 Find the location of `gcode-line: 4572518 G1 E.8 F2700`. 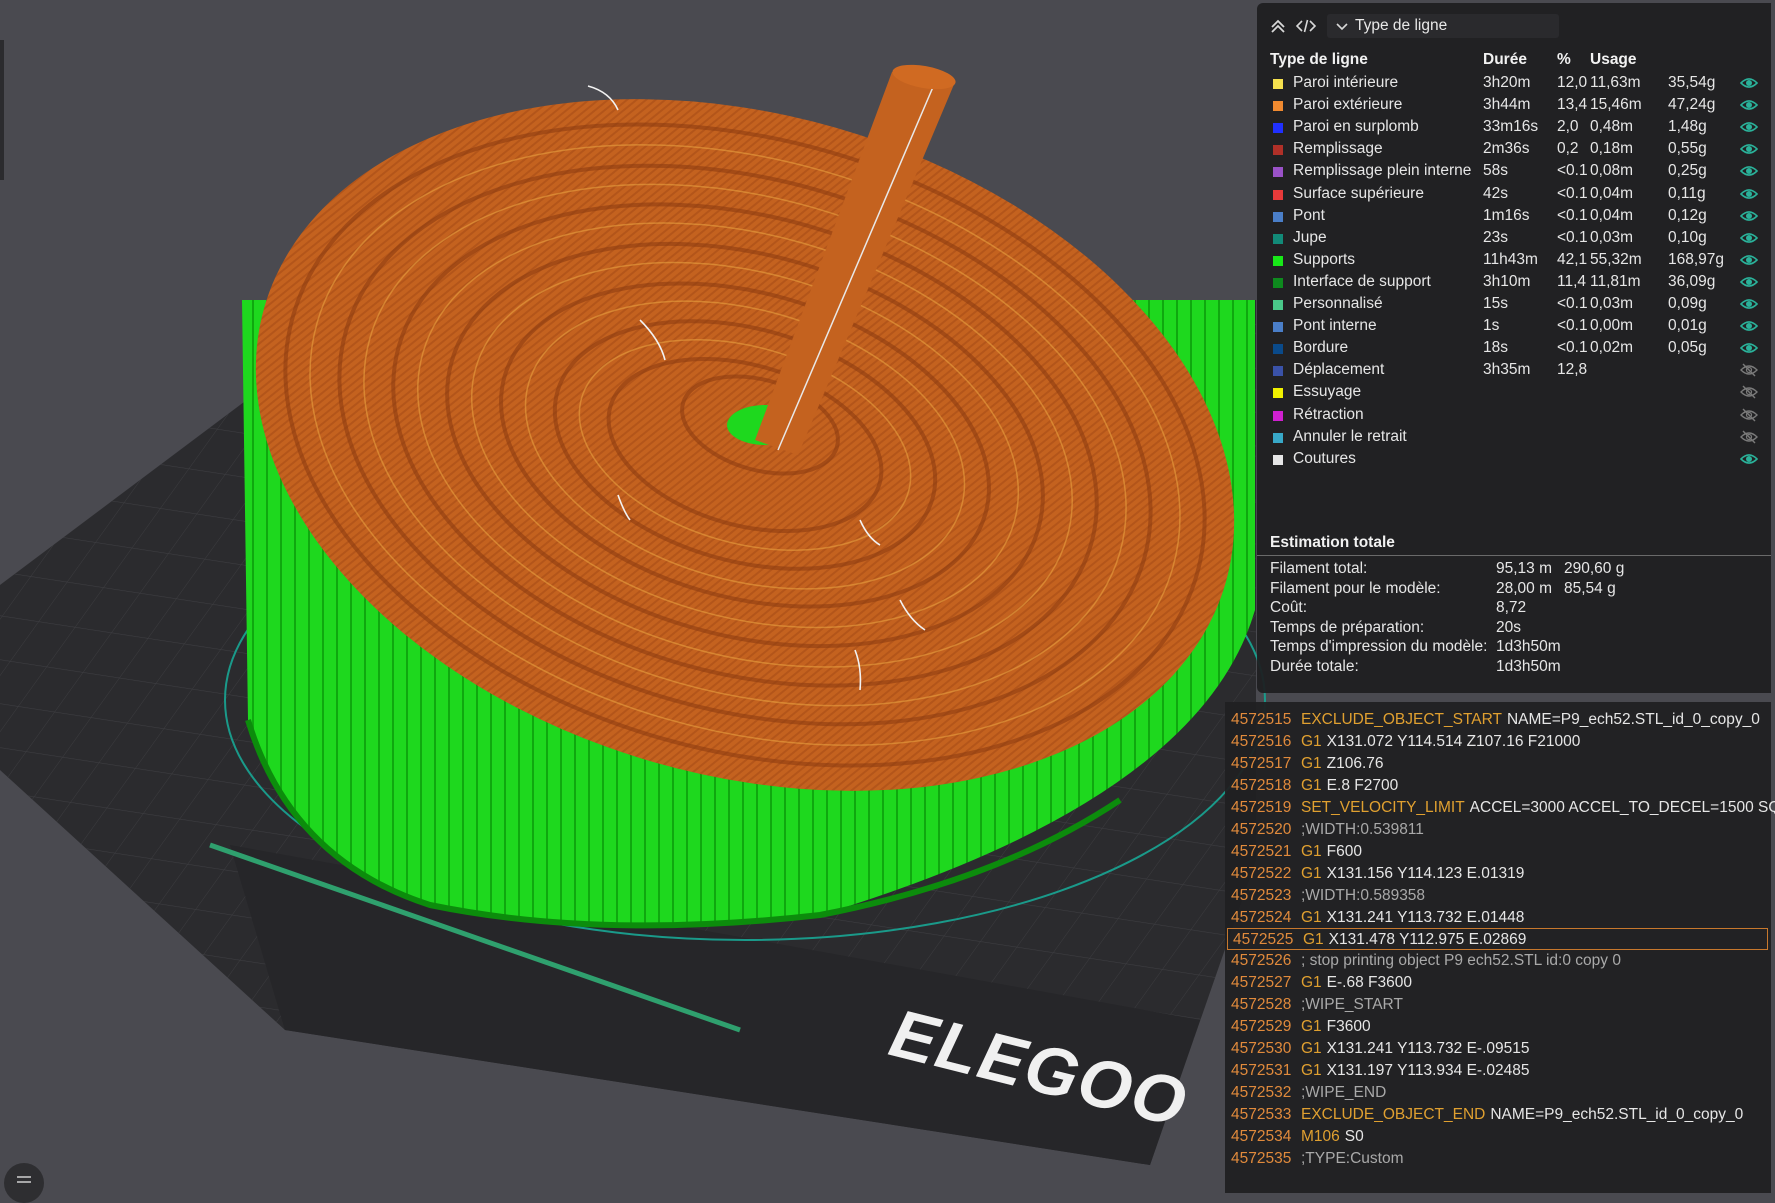

gcode-line: 4572518 G1 E.8 F2700 is located at coordinates (1498, 785).